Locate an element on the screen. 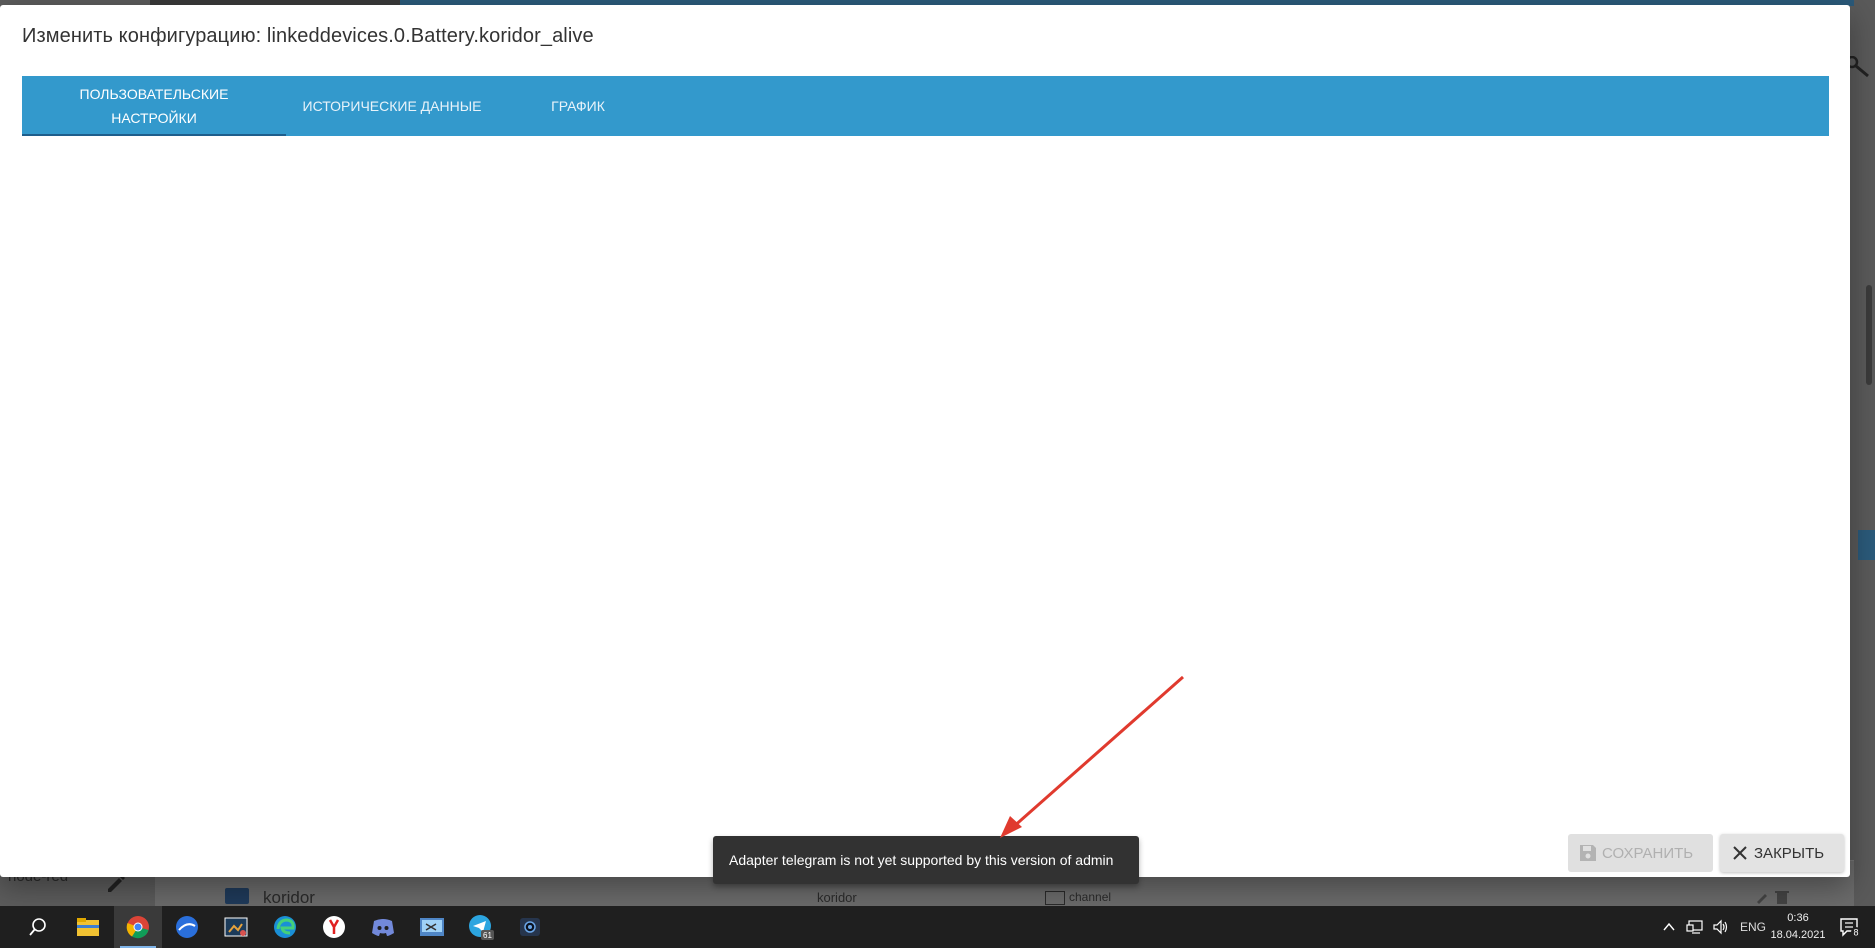  clock: 0:36 18.04.2021 is located at coordinates (1798, 927).